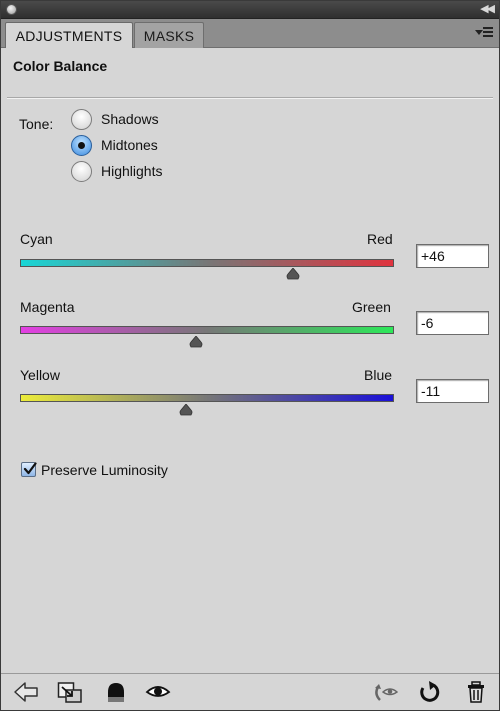 The image size is (500, 711). Describe the element at coordinates (250, 691) in the screenshot. I see `bottom-toolbar` at that location.